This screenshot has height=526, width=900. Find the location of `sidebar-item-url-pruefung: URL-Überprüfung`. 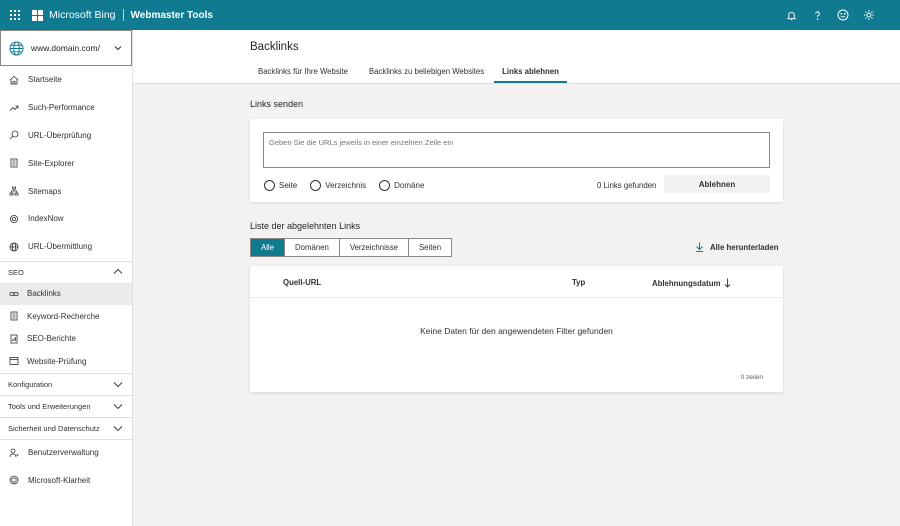

sidebar-item-url-pruefung: URL-Überprüfung is located at coordinates (66, 136).